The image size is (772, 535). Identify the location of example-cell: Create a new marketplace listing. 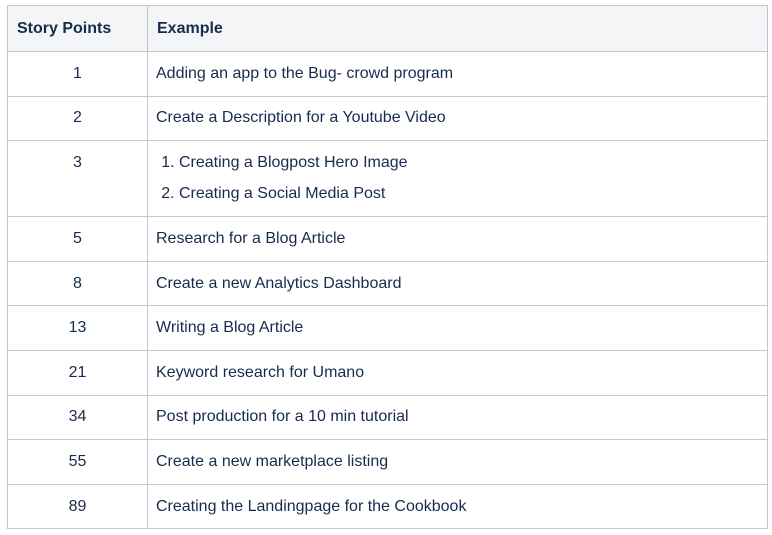
(457, 462).